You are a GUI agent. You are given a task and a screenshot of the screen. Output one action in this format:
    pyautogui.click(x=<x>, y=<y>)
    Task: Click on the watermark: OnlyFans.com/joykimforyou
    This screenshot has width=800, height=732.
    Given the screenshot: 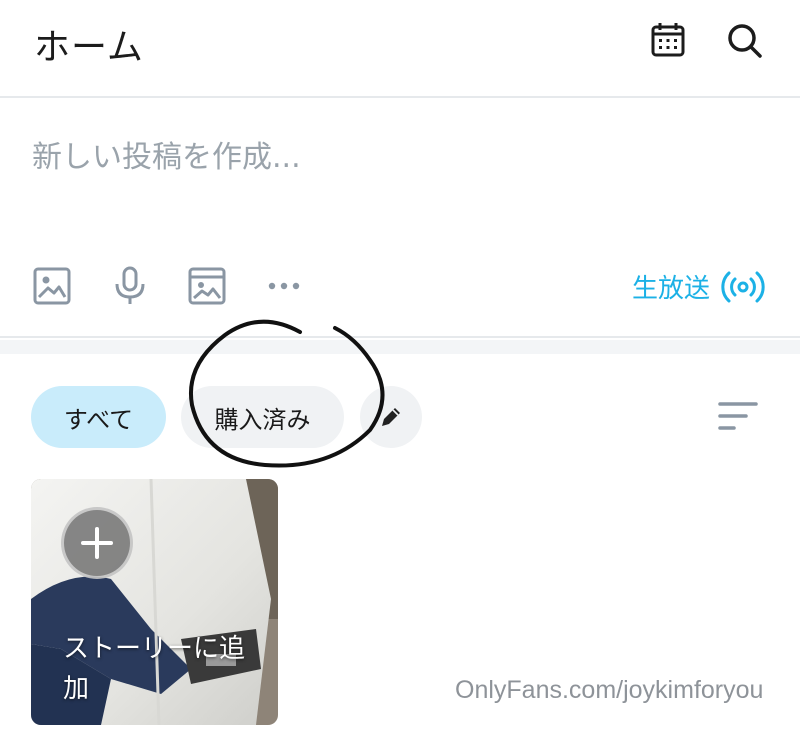 What is the action you would take?
    pyautogui.click(x=609, y=690)
    